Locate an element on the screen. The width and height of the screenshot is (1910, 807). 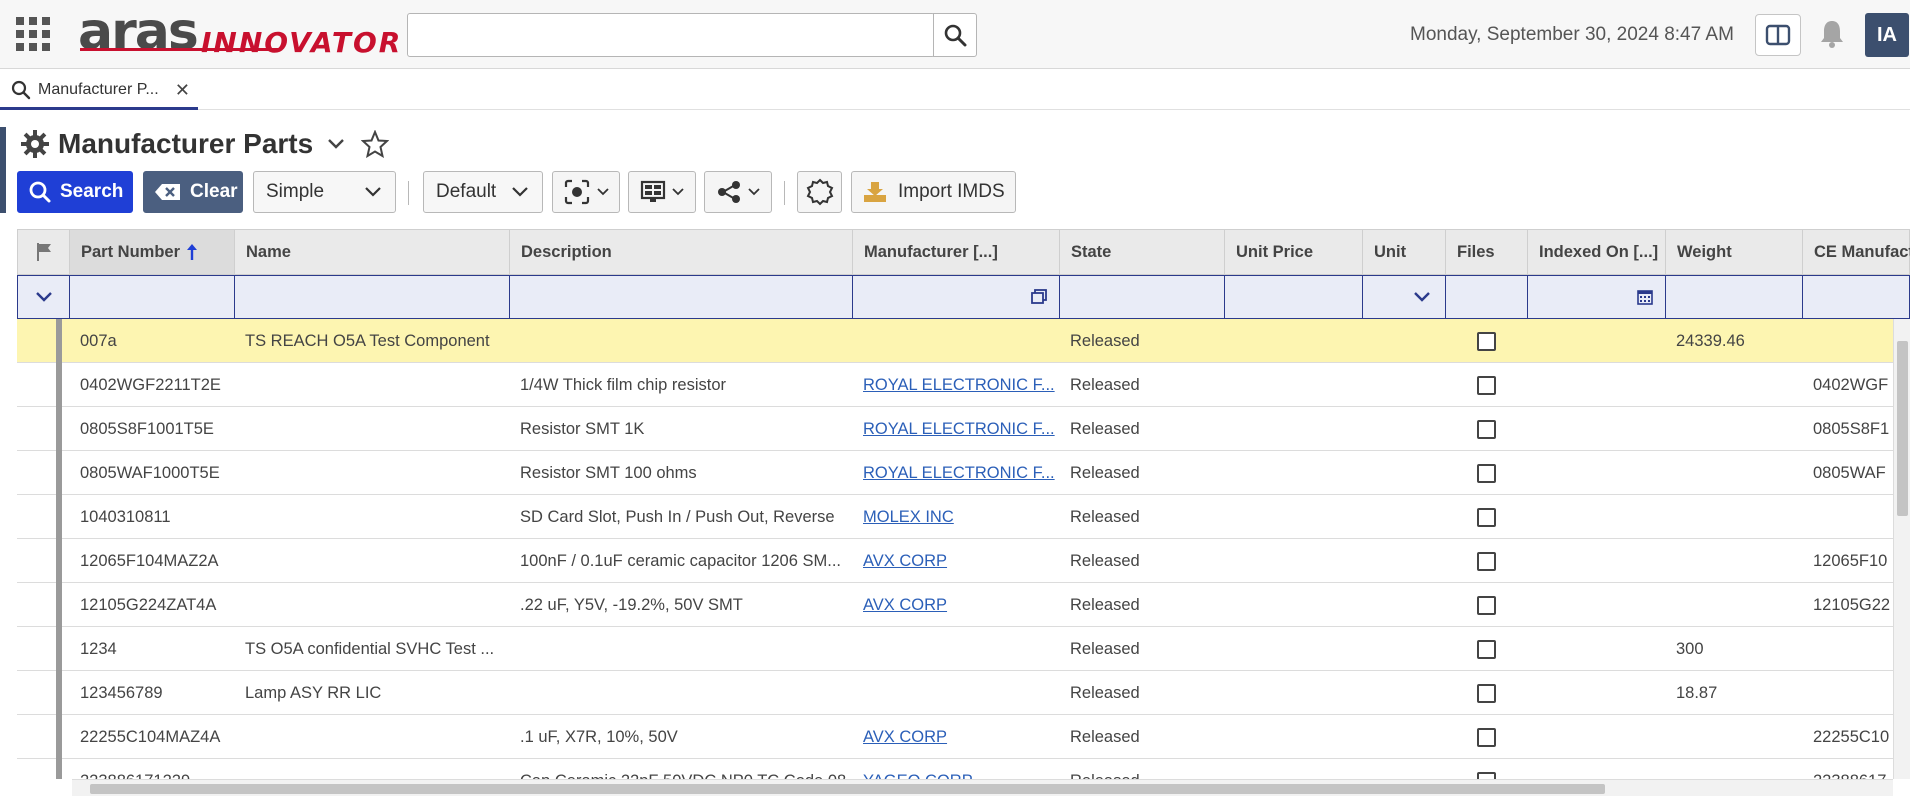
toggle-panel-button is located at coordinates (1778, 35).